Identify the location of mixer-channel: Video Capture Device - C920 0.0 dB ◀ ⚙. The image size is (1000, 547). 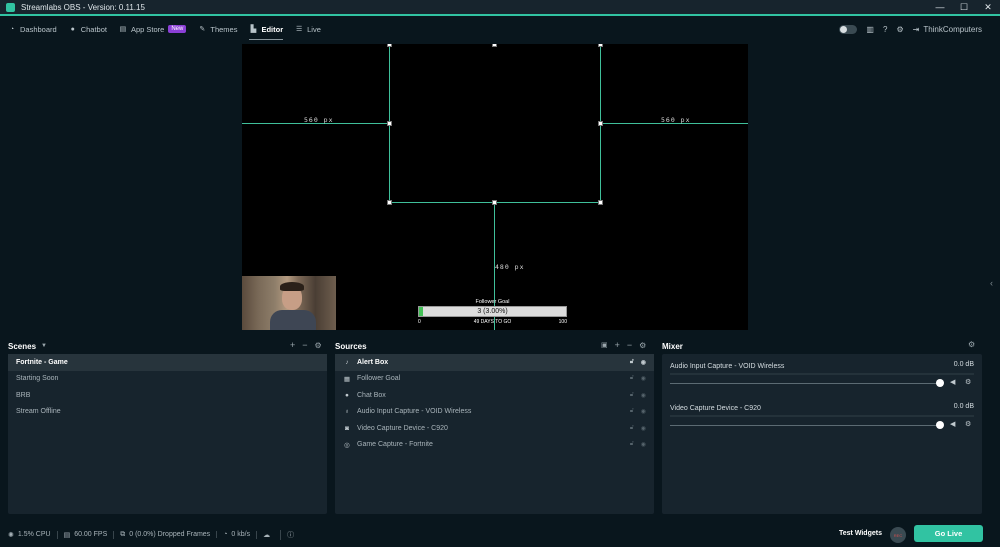
(822, 416).